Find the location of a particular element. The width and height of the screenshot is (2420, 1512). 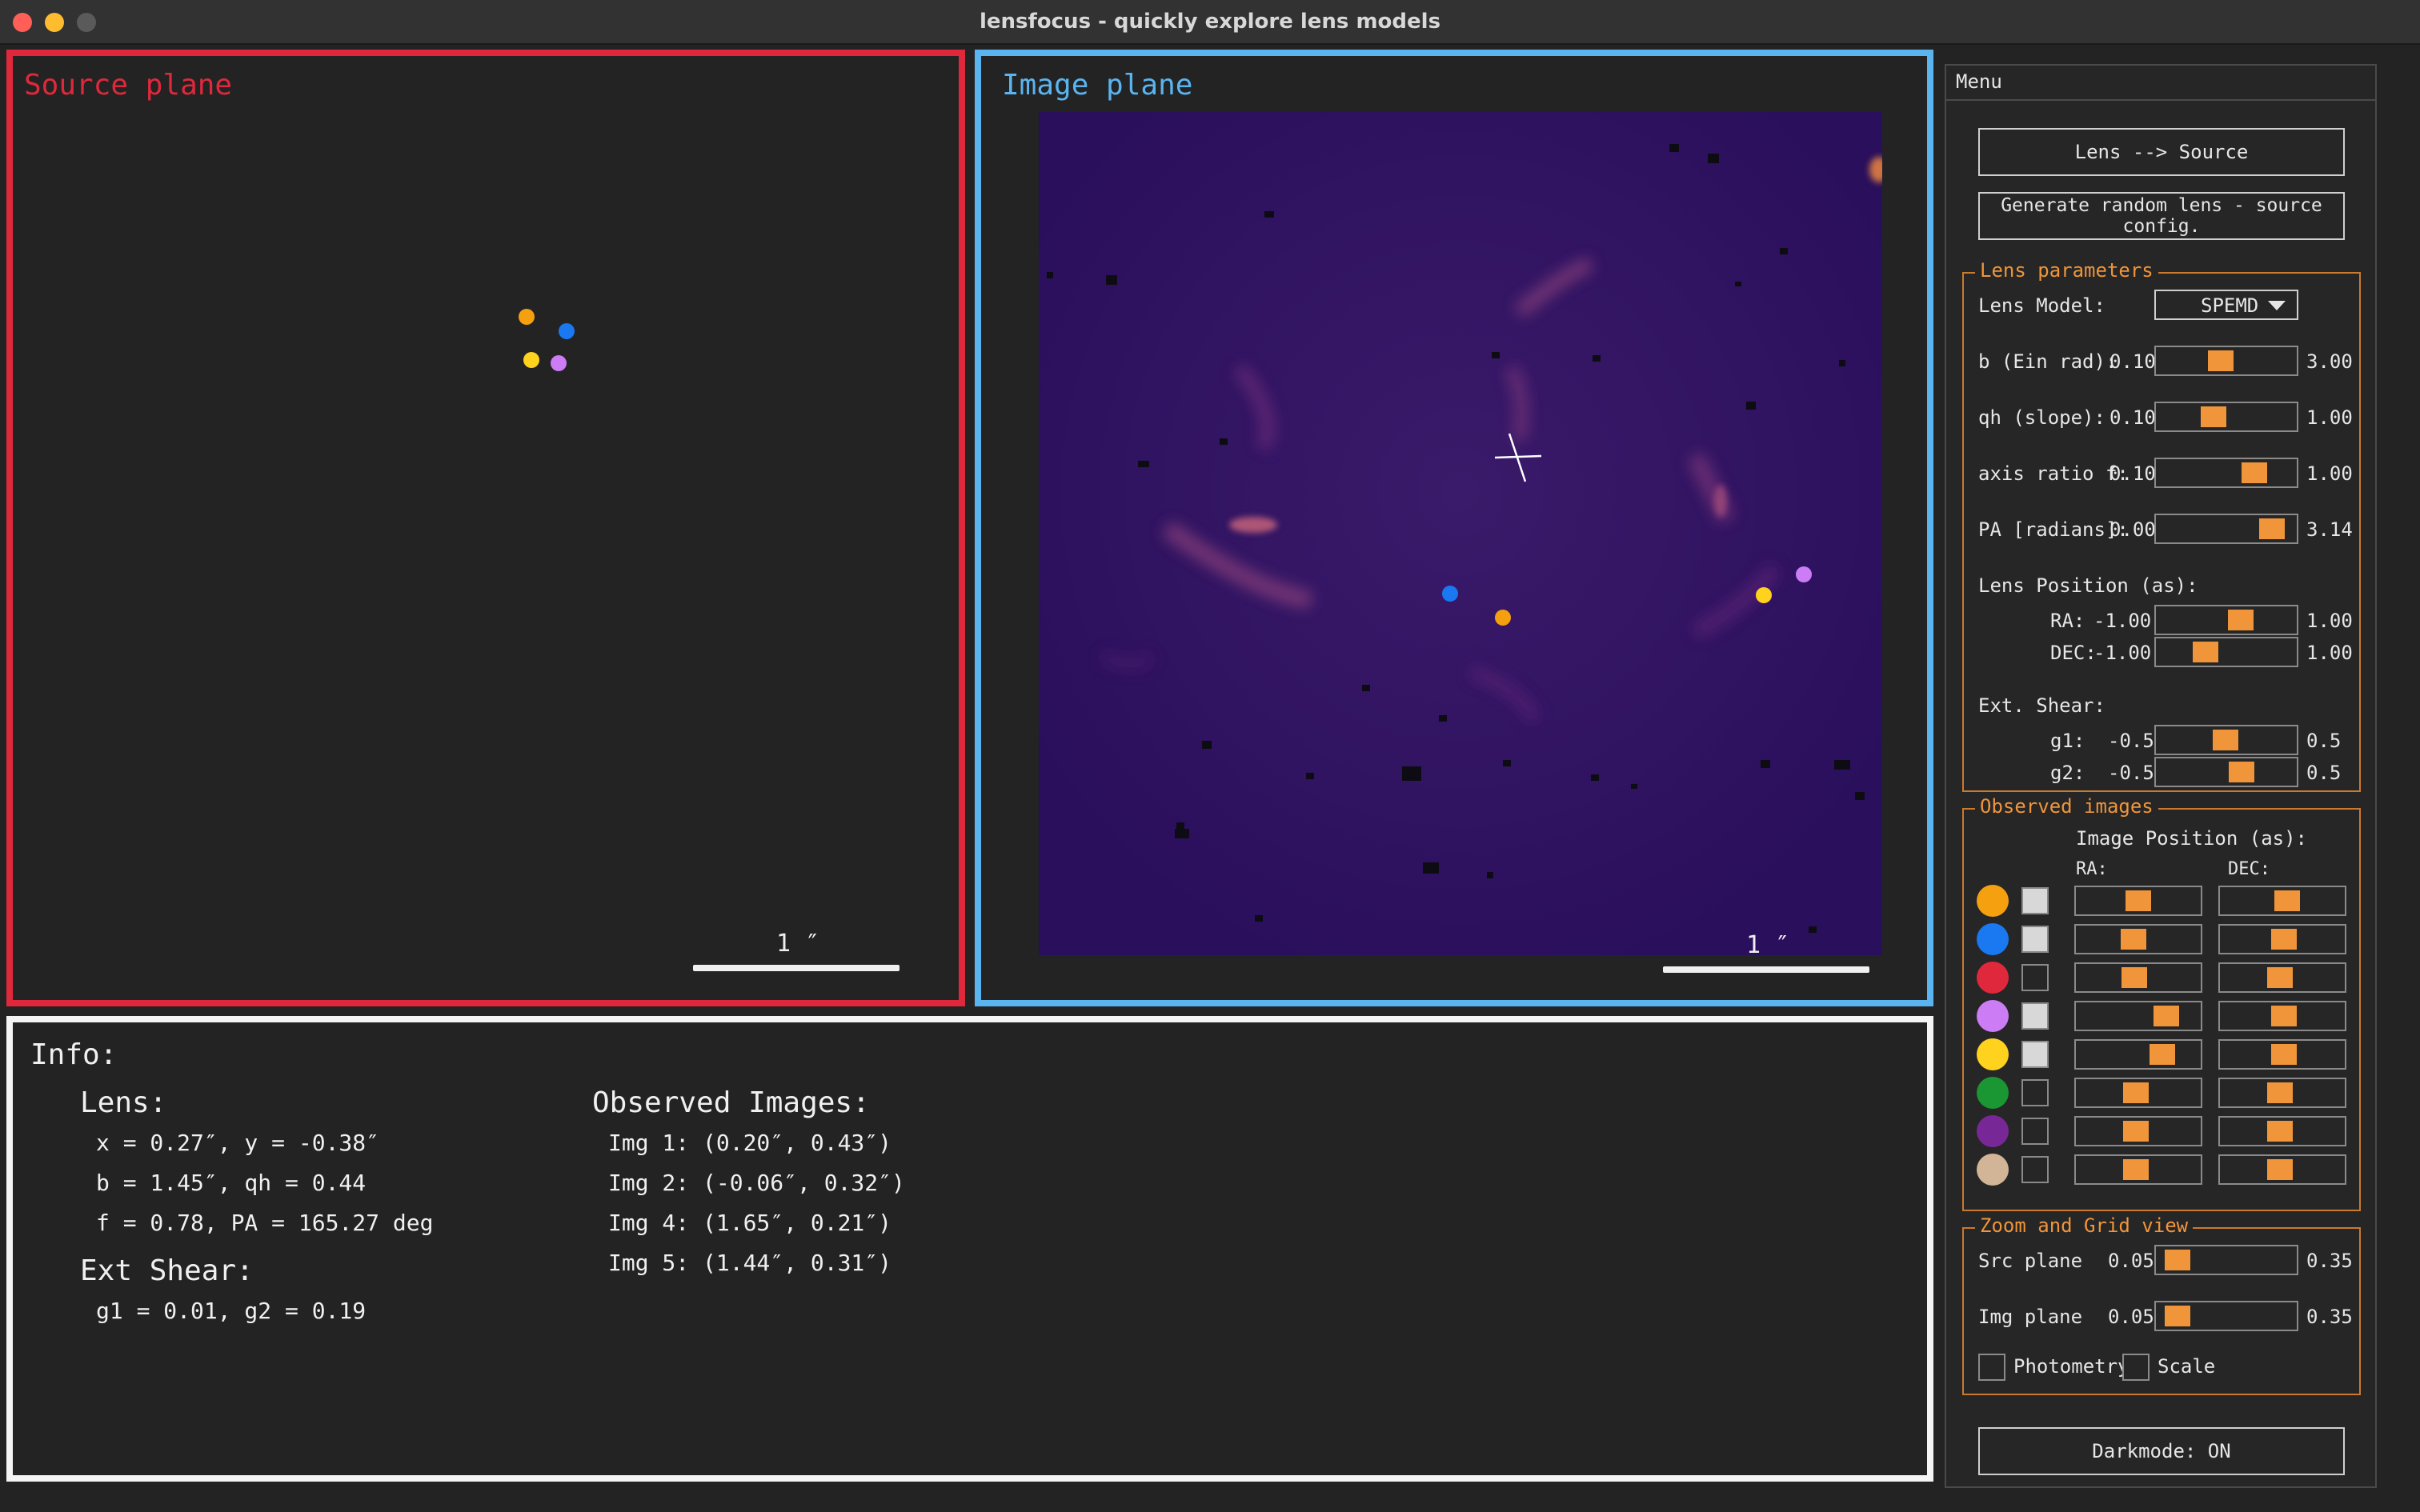

observed-image-6-ra-slider is located at coordinates (2138, 1093).